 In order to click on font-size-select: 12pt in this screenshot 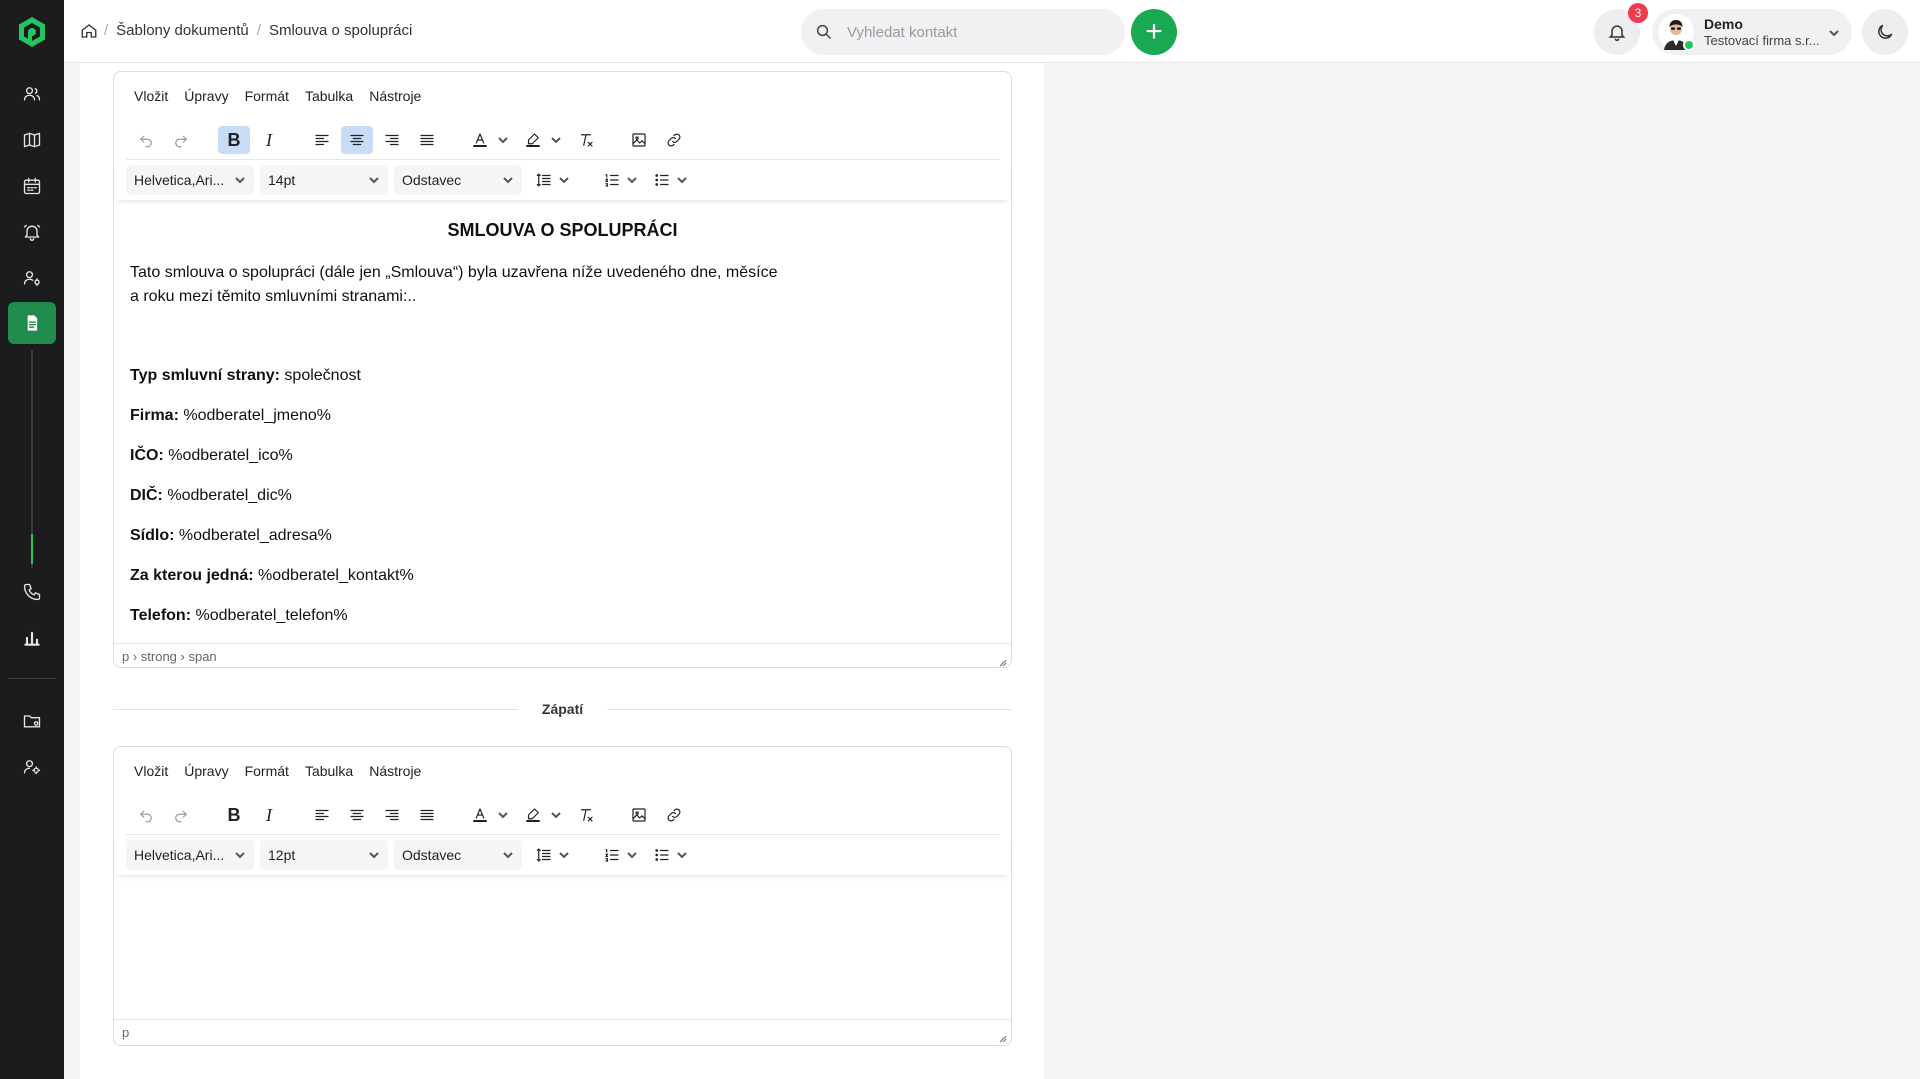, I will do `click(324, 855)`.